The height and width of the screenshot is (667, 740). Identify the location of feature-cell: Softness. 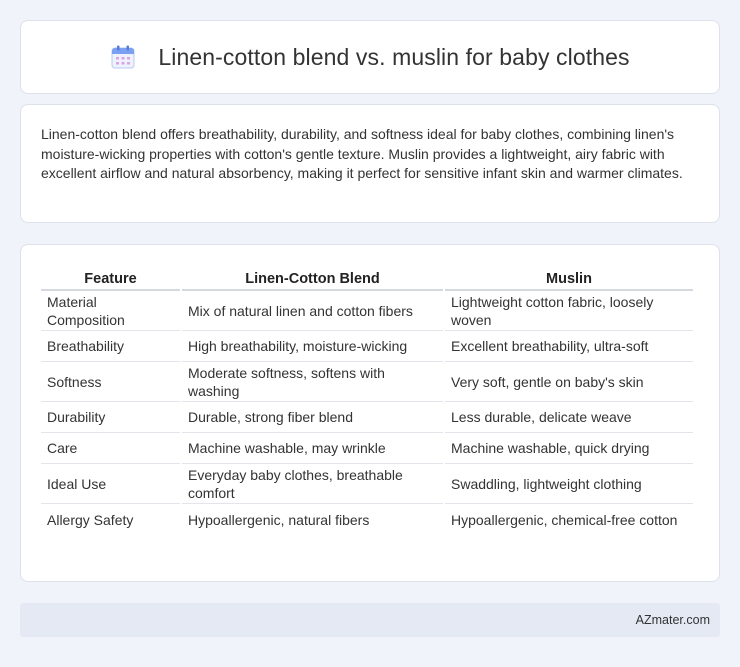
(110, 382).